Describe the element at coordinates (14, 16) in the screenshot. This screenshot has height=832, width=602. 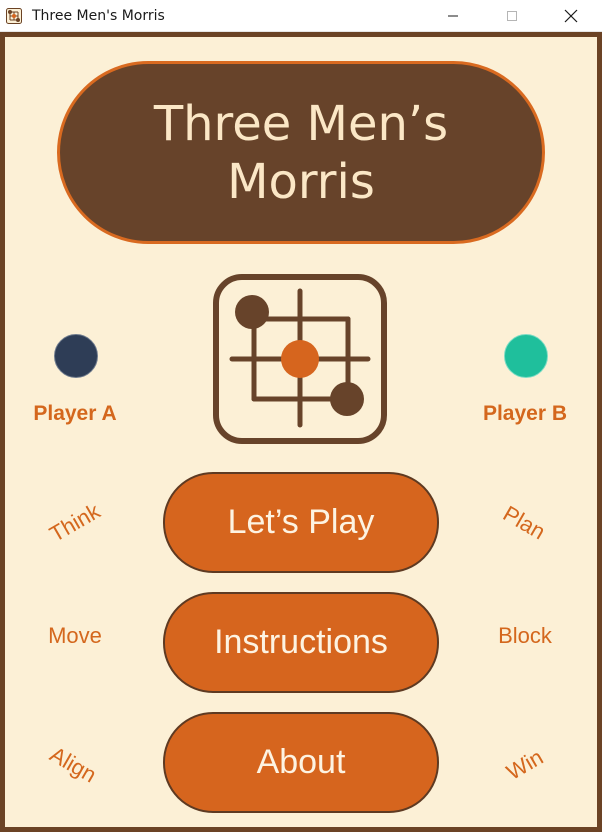
I see `app-icon` at that location.